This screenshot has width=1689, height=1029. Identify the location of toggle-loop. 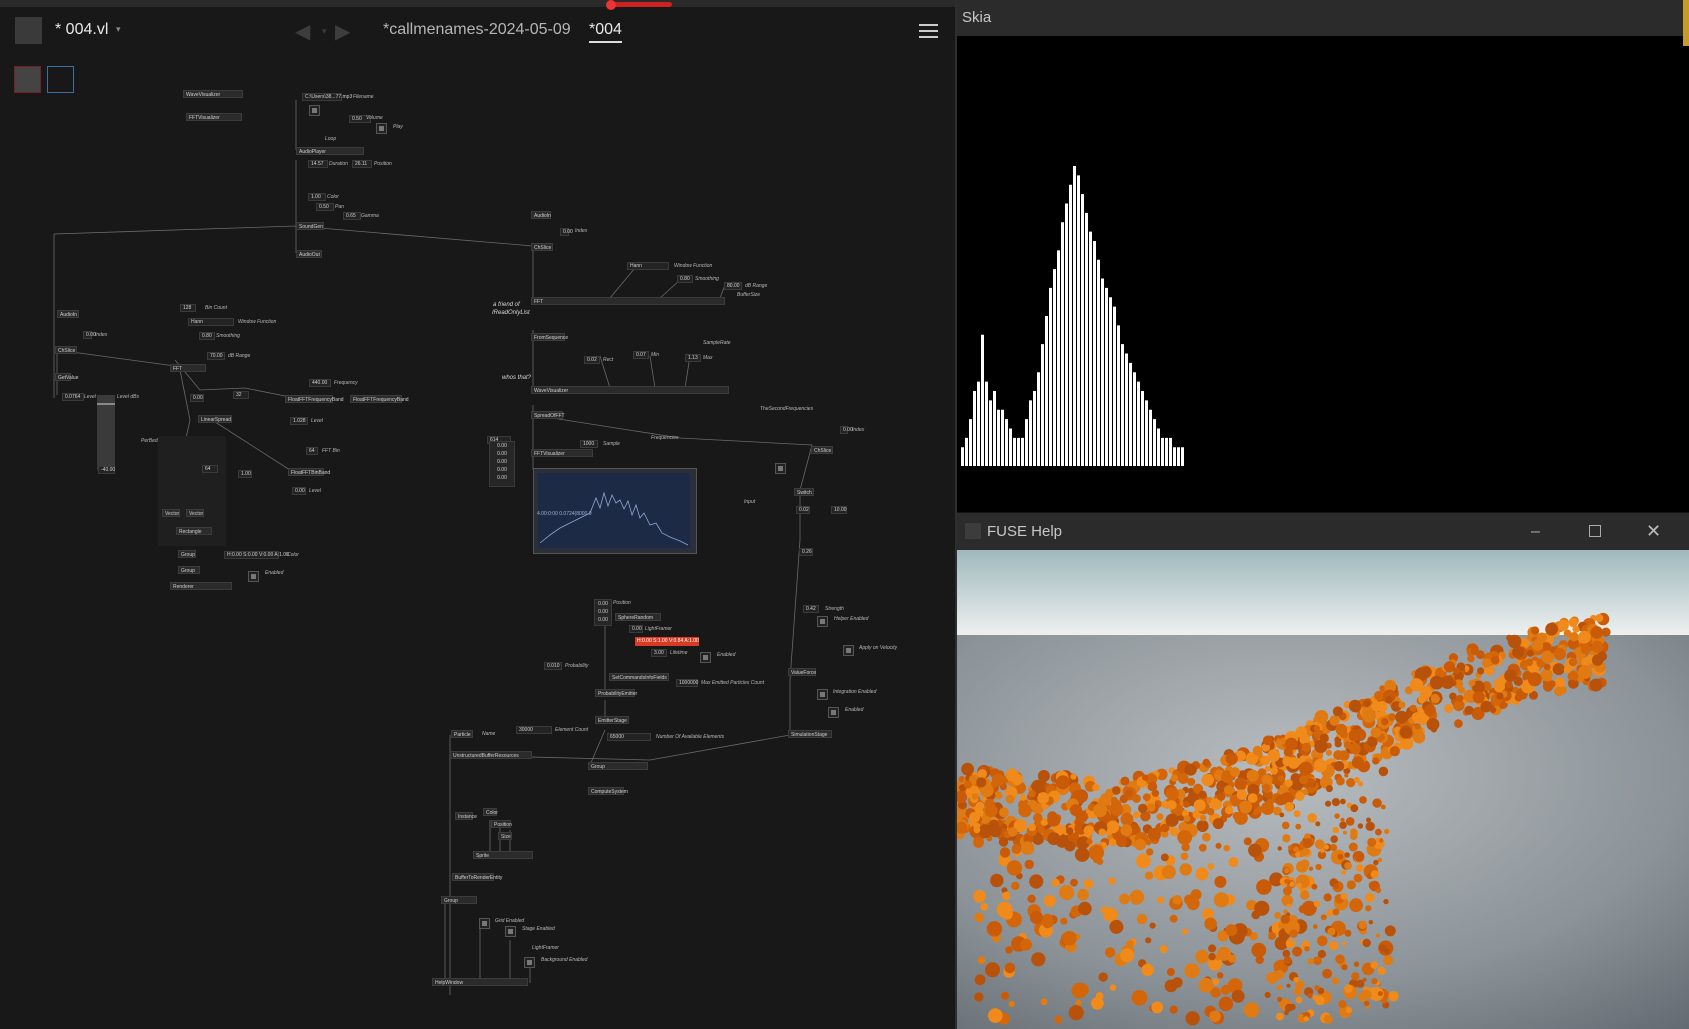
(314, 110).